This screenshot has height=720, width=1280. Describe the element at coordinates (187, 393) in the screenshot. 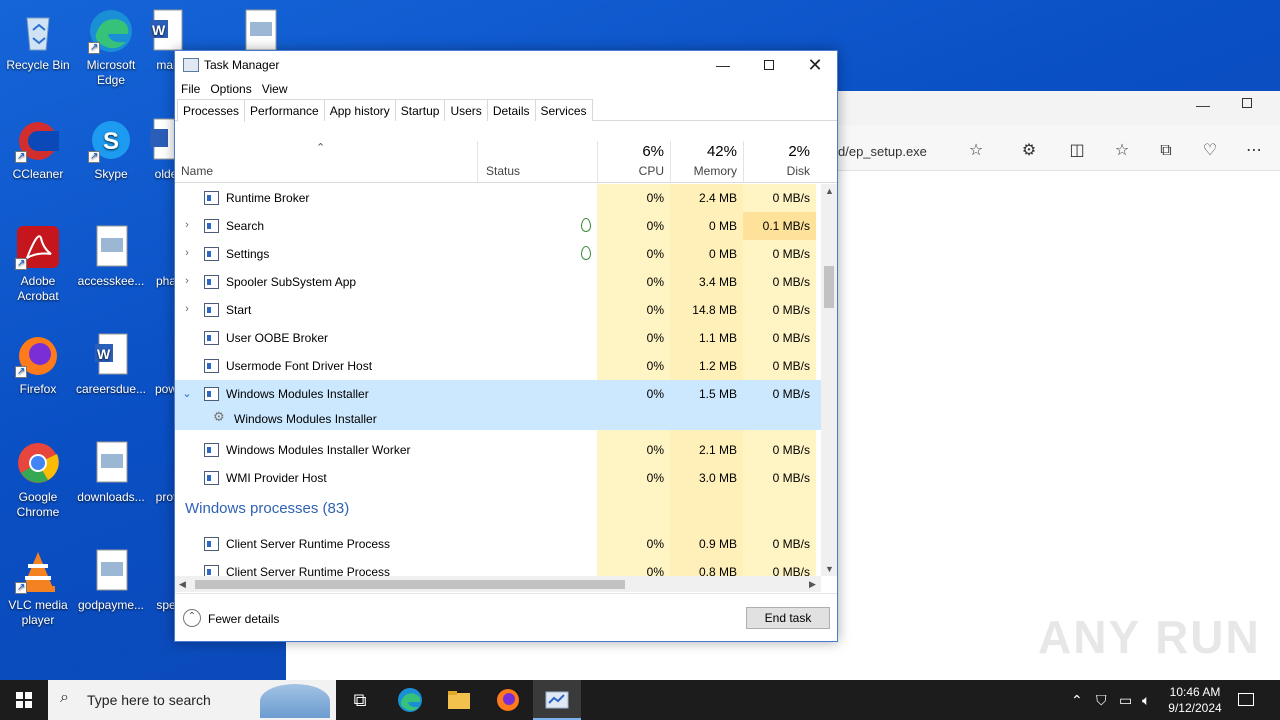

I see `chevron-down-icon: ⌄` at that location.